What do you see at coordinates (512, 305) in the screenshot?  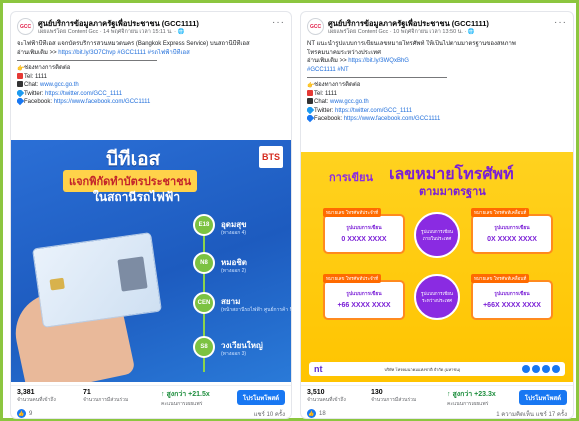 I see `format-number: +66X XXXX XXXX` at bounding box center [512, 305].